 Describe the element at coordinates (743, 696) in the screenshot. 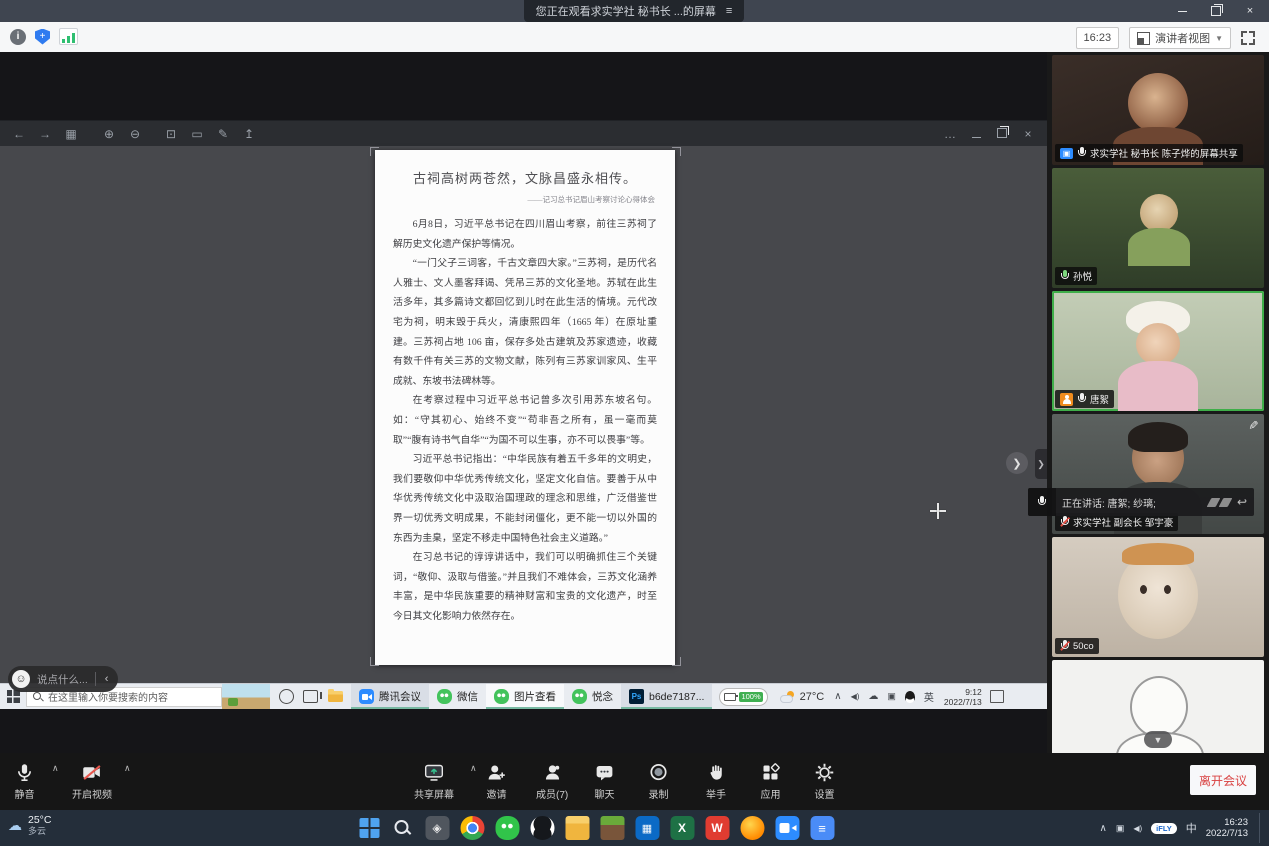

I see `battery-widget: 100%` at that location.